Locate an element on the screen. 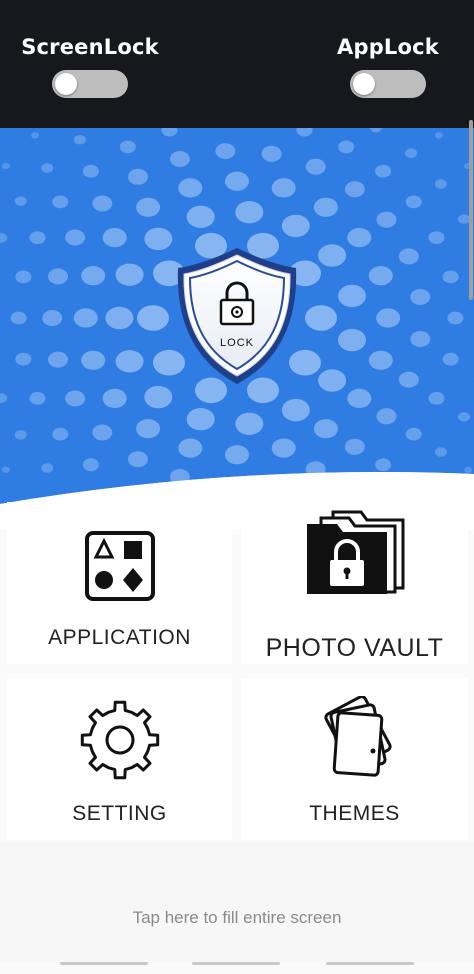 The image size is (474, 974). fill-screen-link: Tap here to fill entire screen is located at coordinates (237, 918).